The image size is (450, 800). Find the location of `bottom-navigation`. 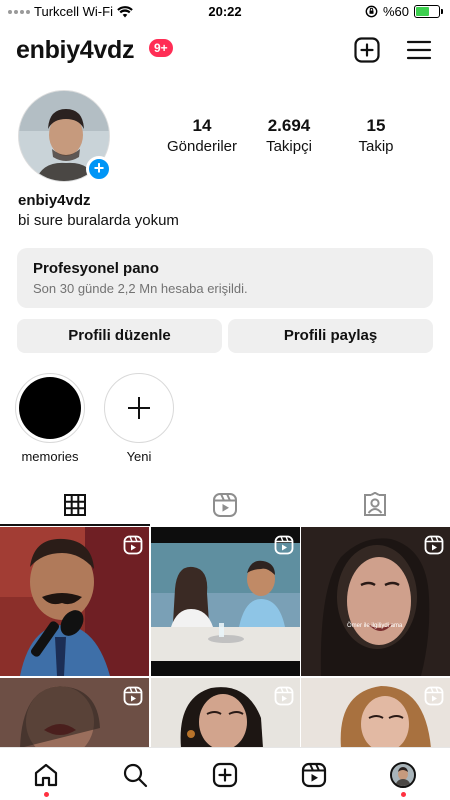

bottom-navigation is located at coordinates (225, 773).